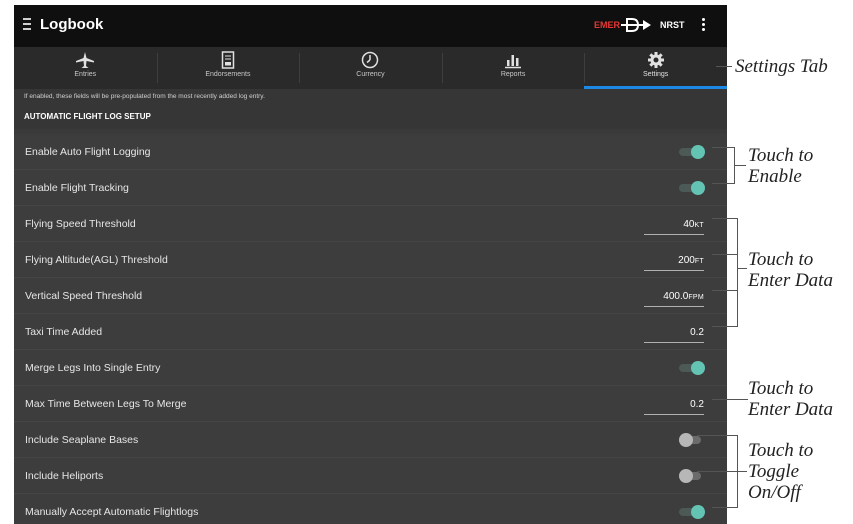  Describe the element at coordinates (775, 176) in the screenshot. I see `callout-line: Enable` at that location.